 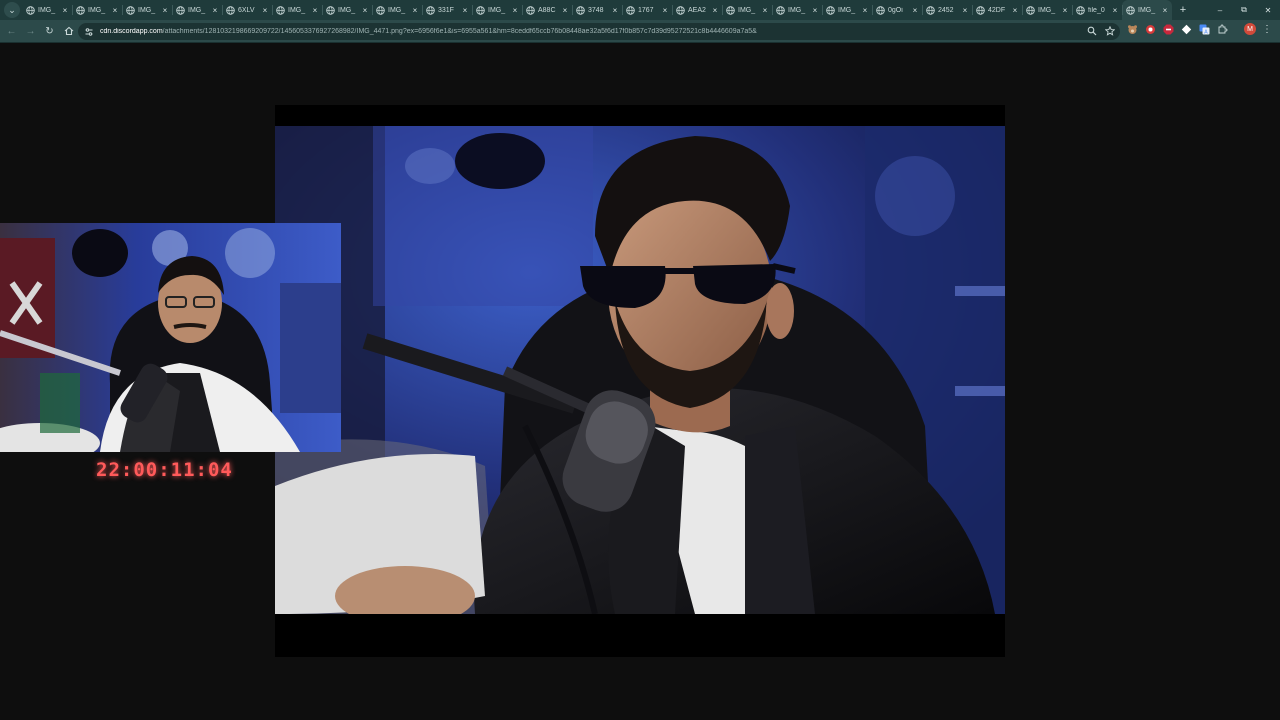 What do you see at coordinates (1220, 10) in the screenshot?
I see `minimize-button: –` at bounding box center [1220, 10].